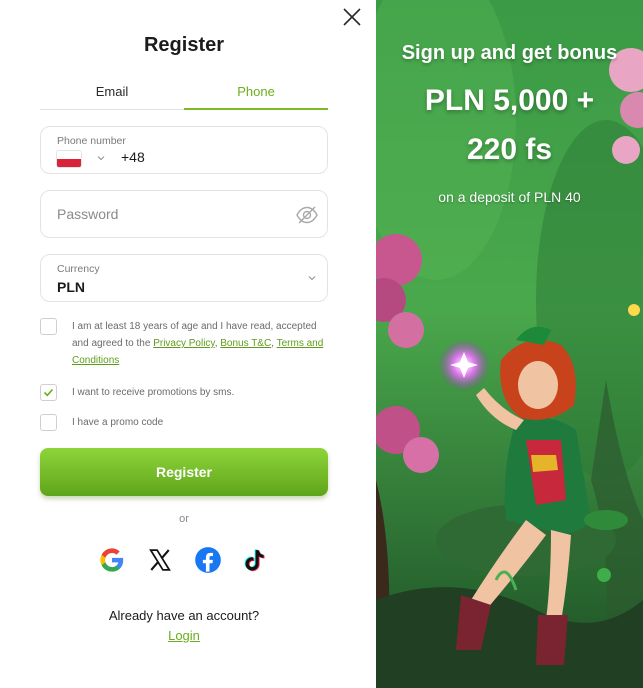 Image resolution: width=643 pixels, height=688 pixels. I want to click on password-field, so click(184, 214).